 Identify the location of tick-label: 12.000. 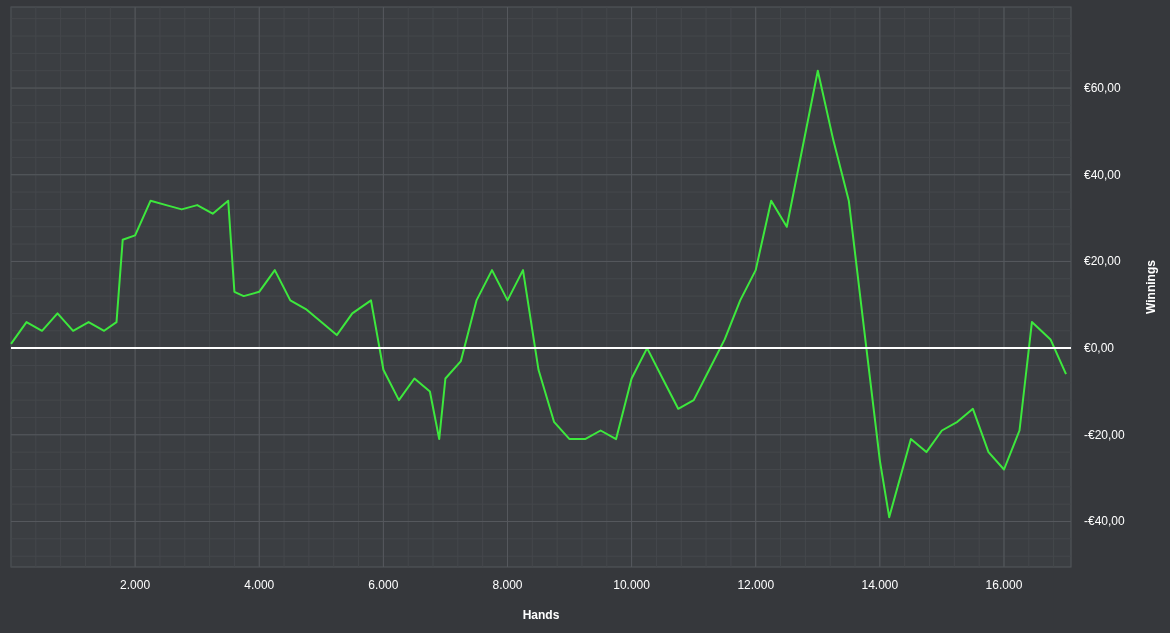
(756, 585).